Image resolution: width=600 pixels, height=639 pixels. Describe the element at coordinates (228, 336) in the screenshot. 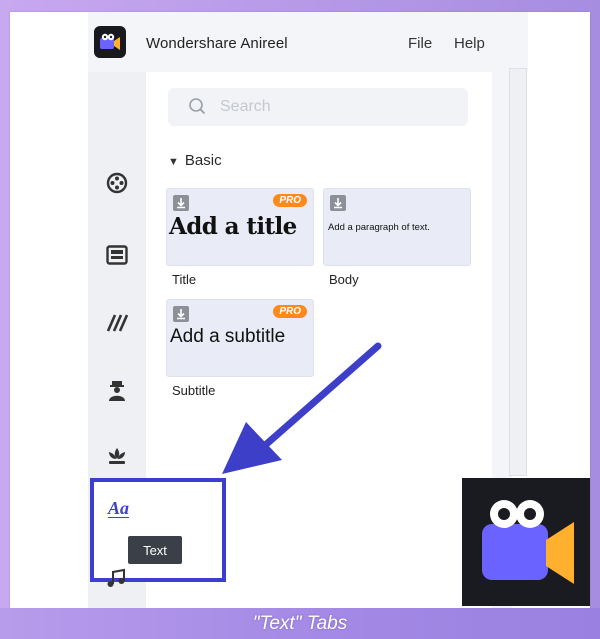

I see `card-preview-subtitle: Add a subtitle` at that location.